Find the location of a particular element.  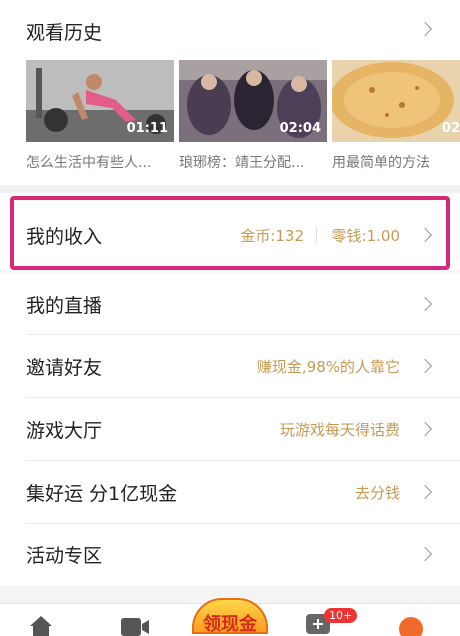

history-video-thumbnail: 01:11 is located at coordinates (100, 101).